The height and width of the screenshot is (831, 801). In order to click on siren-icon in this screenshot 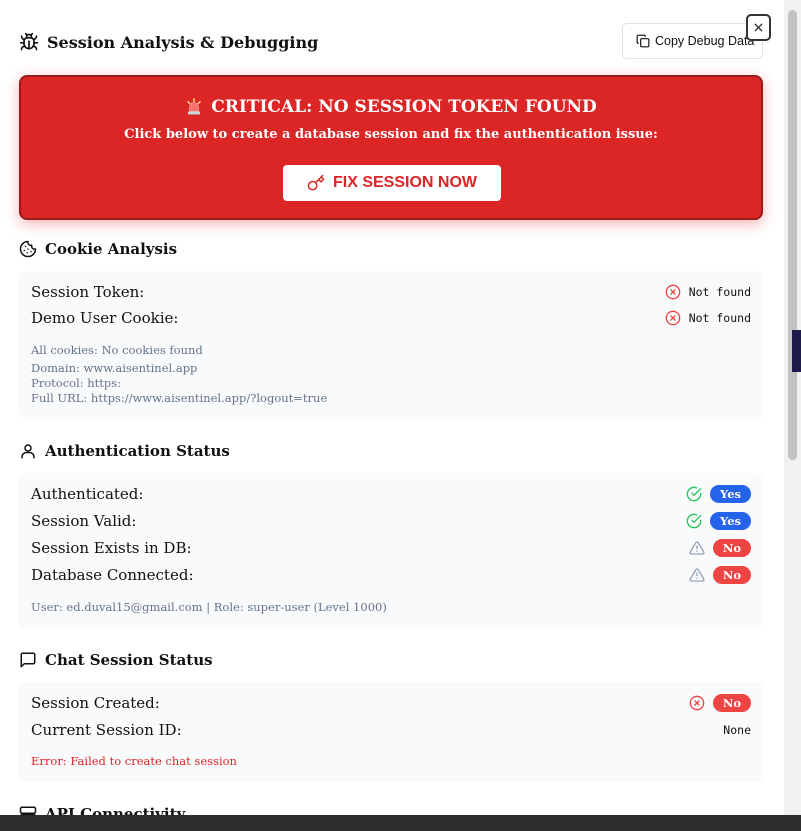, I will do `click(194, 107)`.